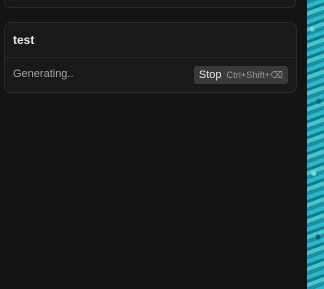 Image resolution: width=324 pixels, height=289 pixels. I want to click on previous-message-card, so click(150, 4).